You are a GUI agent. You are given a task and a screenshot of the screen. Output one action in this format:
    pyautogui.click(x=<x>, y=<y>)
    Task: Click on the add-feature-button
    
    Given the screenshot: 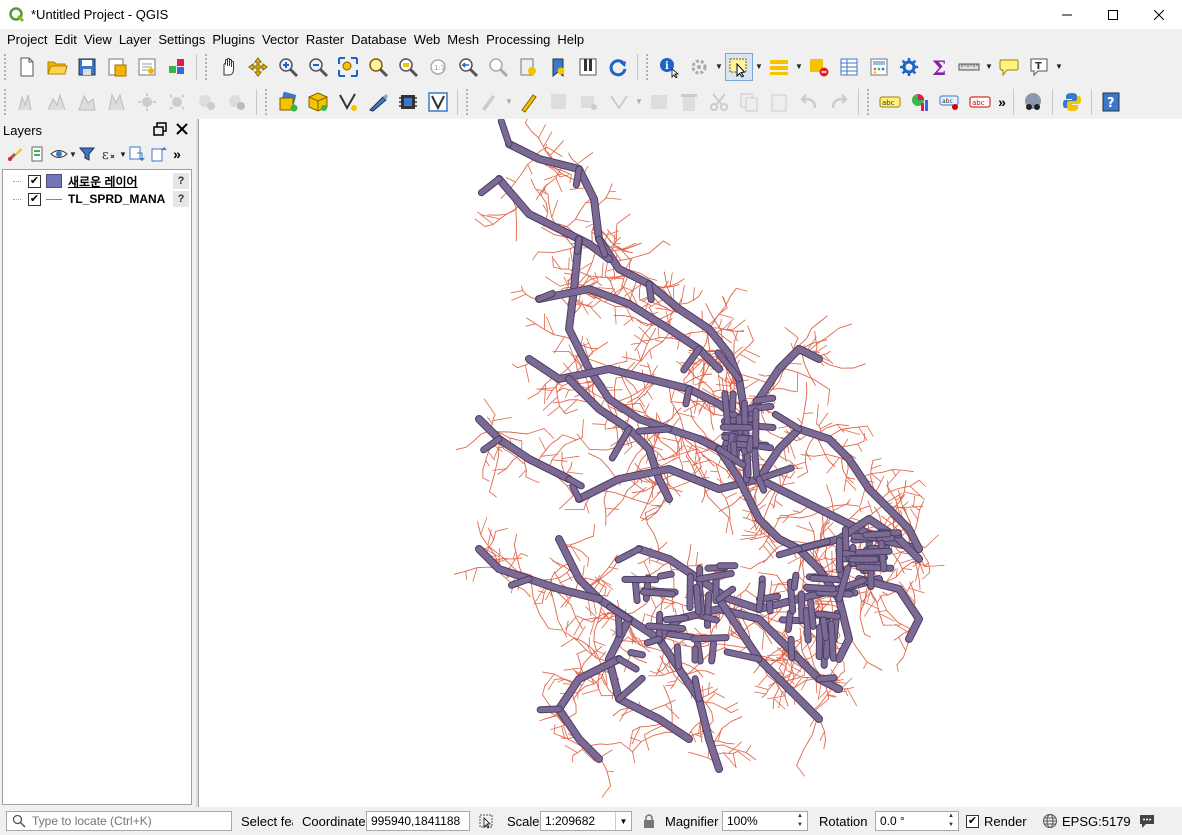 What is the action you would take?
    pyautogui.click(x=589, y=102)
    